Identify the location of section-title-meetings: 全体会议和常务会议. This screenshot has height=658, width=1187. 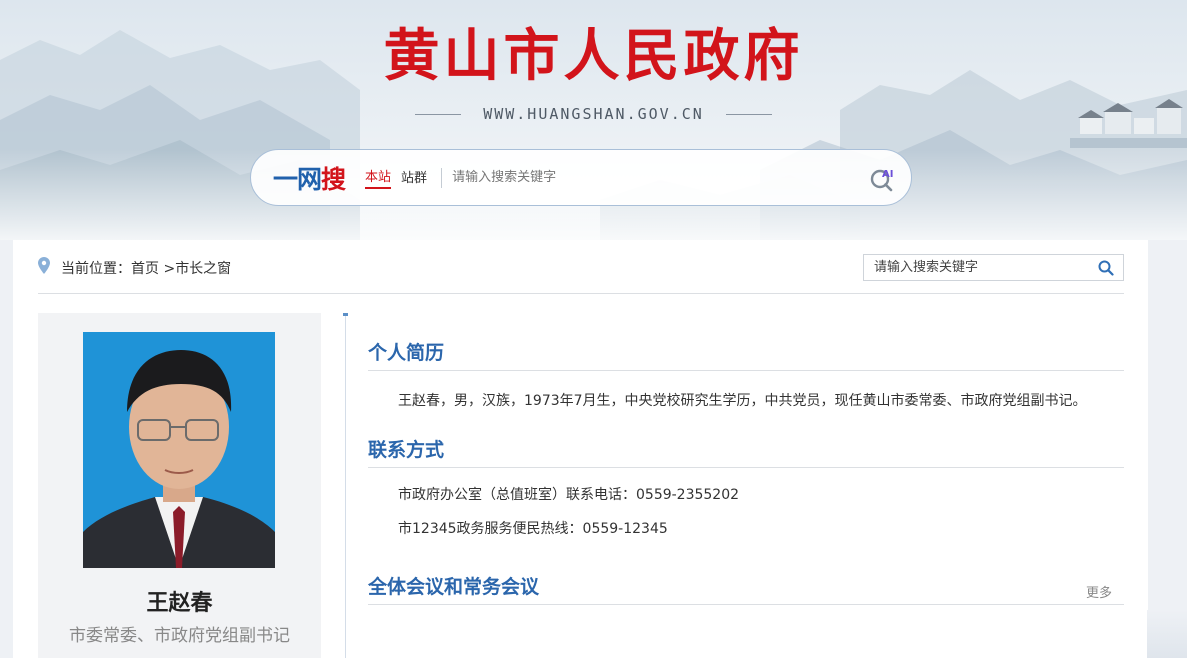
(454, 587).